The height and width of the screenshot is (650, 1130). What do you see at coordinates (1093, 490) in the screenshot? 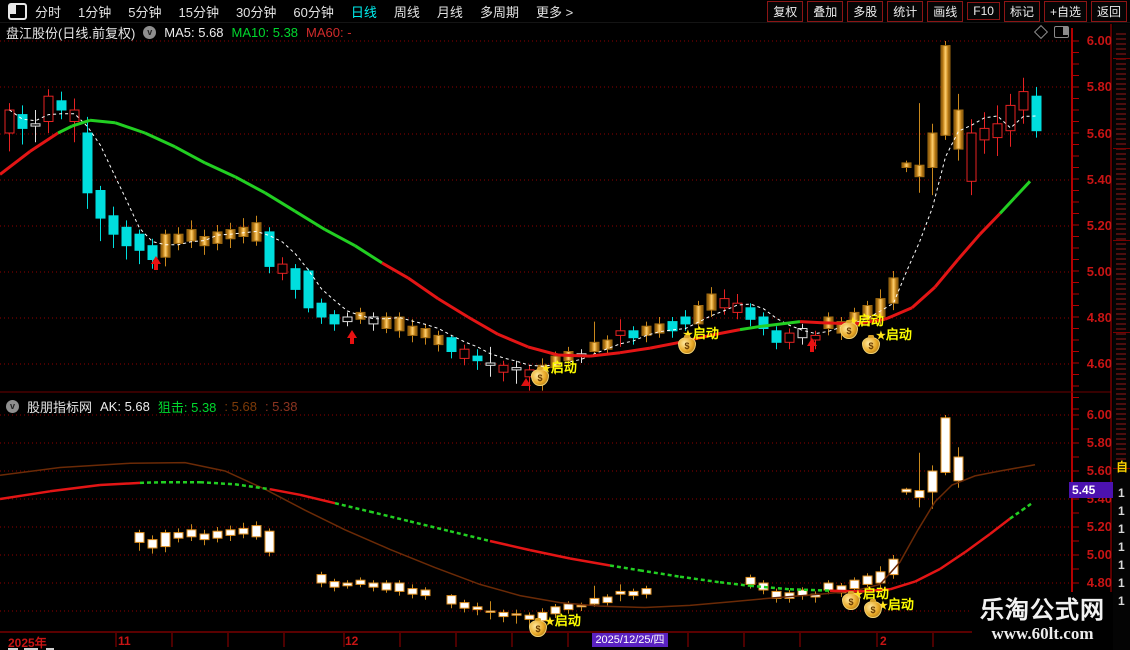
I see `current-price-tag: 5.45` at bounding box center [1093, 490].